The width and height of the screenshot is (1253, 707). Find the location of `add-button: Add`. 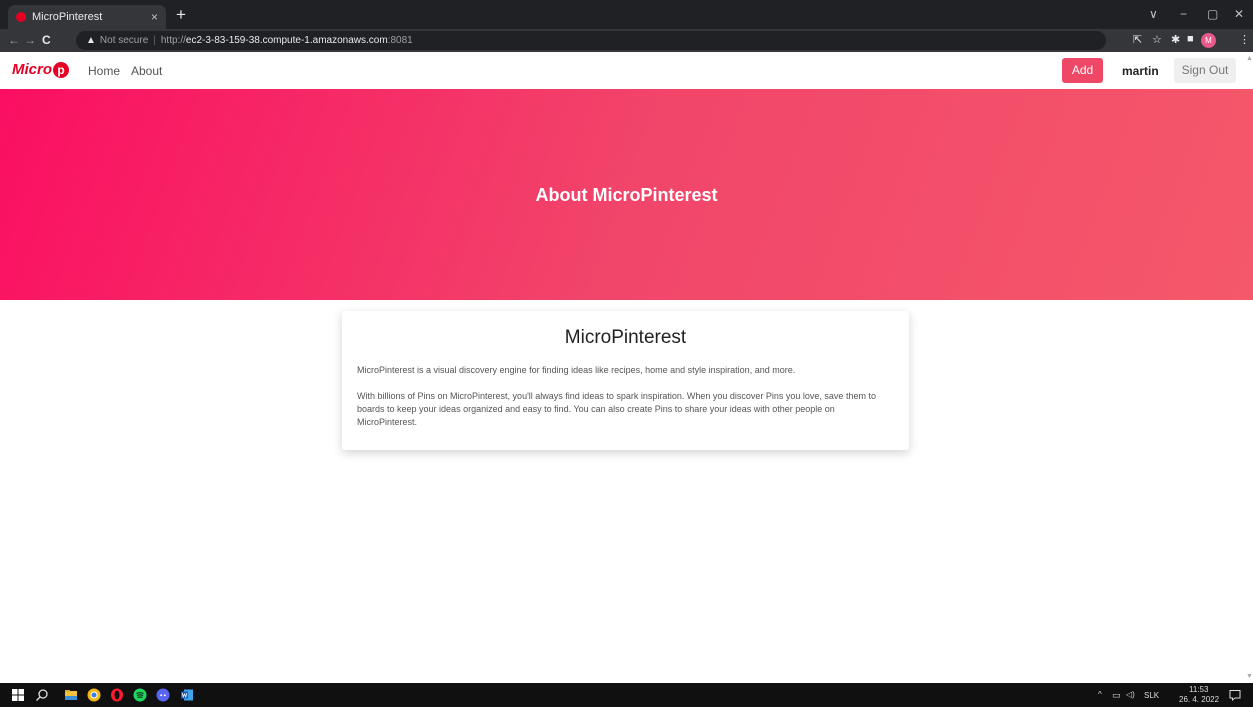

add-button: Add is located at coordinates (1082, 70).